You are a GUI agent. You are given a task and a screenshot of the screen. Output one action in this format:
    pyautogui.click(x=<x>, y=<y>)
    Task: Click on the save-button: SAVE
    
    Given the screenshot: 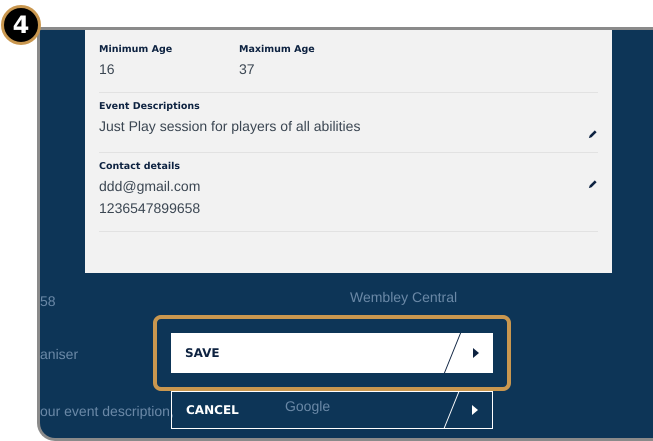 What is the action you would take?
    pyautogui.click(x=332, y=353)
    